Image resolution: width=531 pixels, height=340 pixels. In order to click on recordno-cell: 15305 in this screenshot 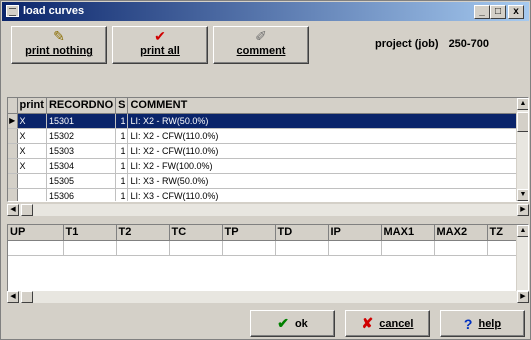, I will do `click(81, 181)`.